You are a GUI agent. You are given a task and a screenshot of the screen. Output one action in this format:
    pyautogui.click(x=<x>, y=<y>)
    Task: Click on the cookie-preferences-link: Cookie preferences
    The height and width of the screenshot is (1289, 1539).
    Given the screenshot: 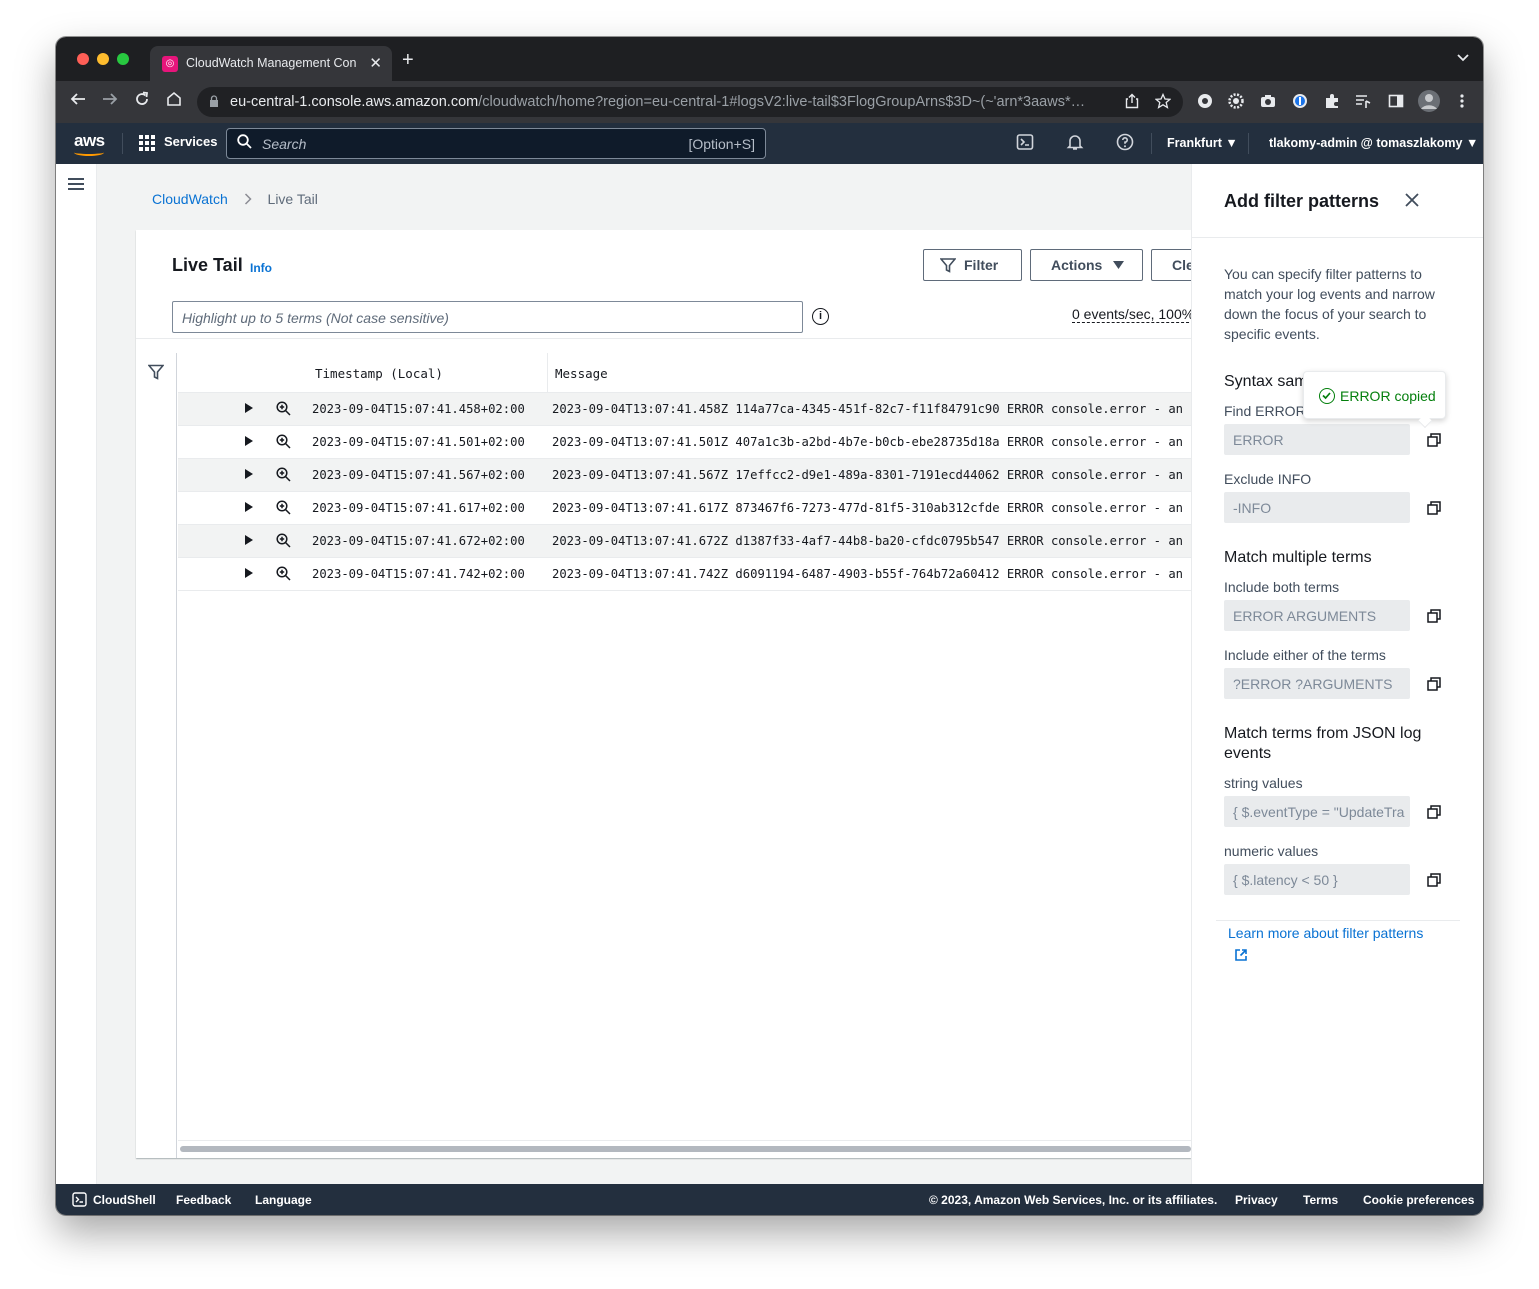 What is the action you would take?
    pyautogui.click(x=1418, y=1200)
    